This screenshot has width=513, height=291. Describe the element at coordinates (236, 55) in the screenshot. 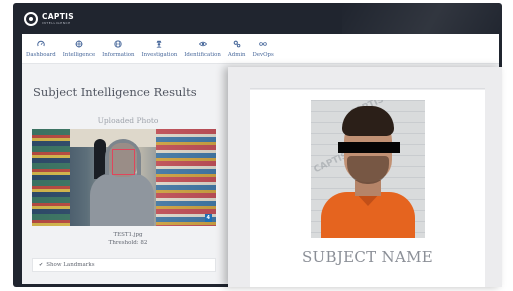

I see `nav-label: Admin` at that location.